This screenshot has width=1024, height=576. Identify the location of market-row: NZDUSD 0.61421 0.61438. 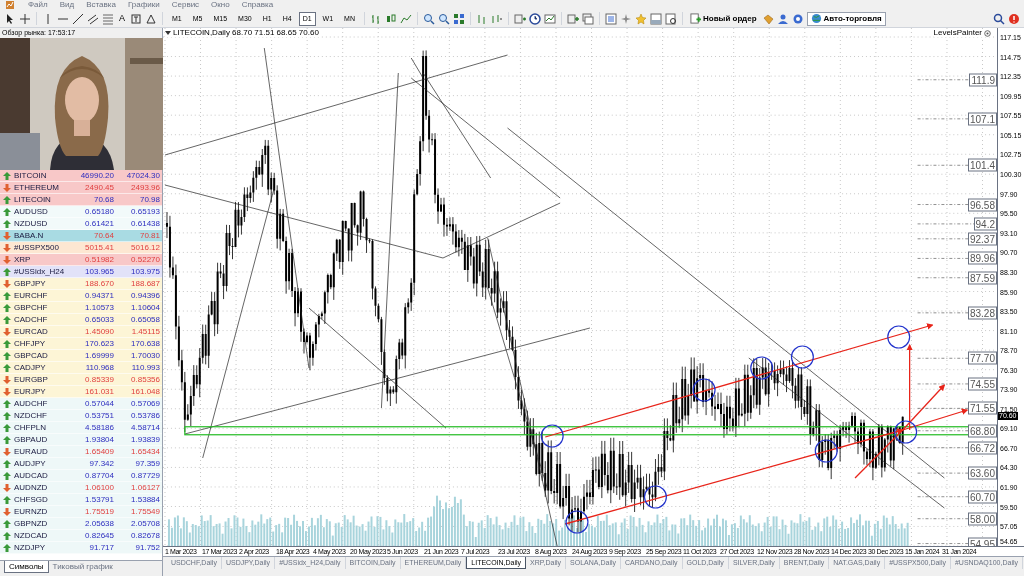
(81, 224).